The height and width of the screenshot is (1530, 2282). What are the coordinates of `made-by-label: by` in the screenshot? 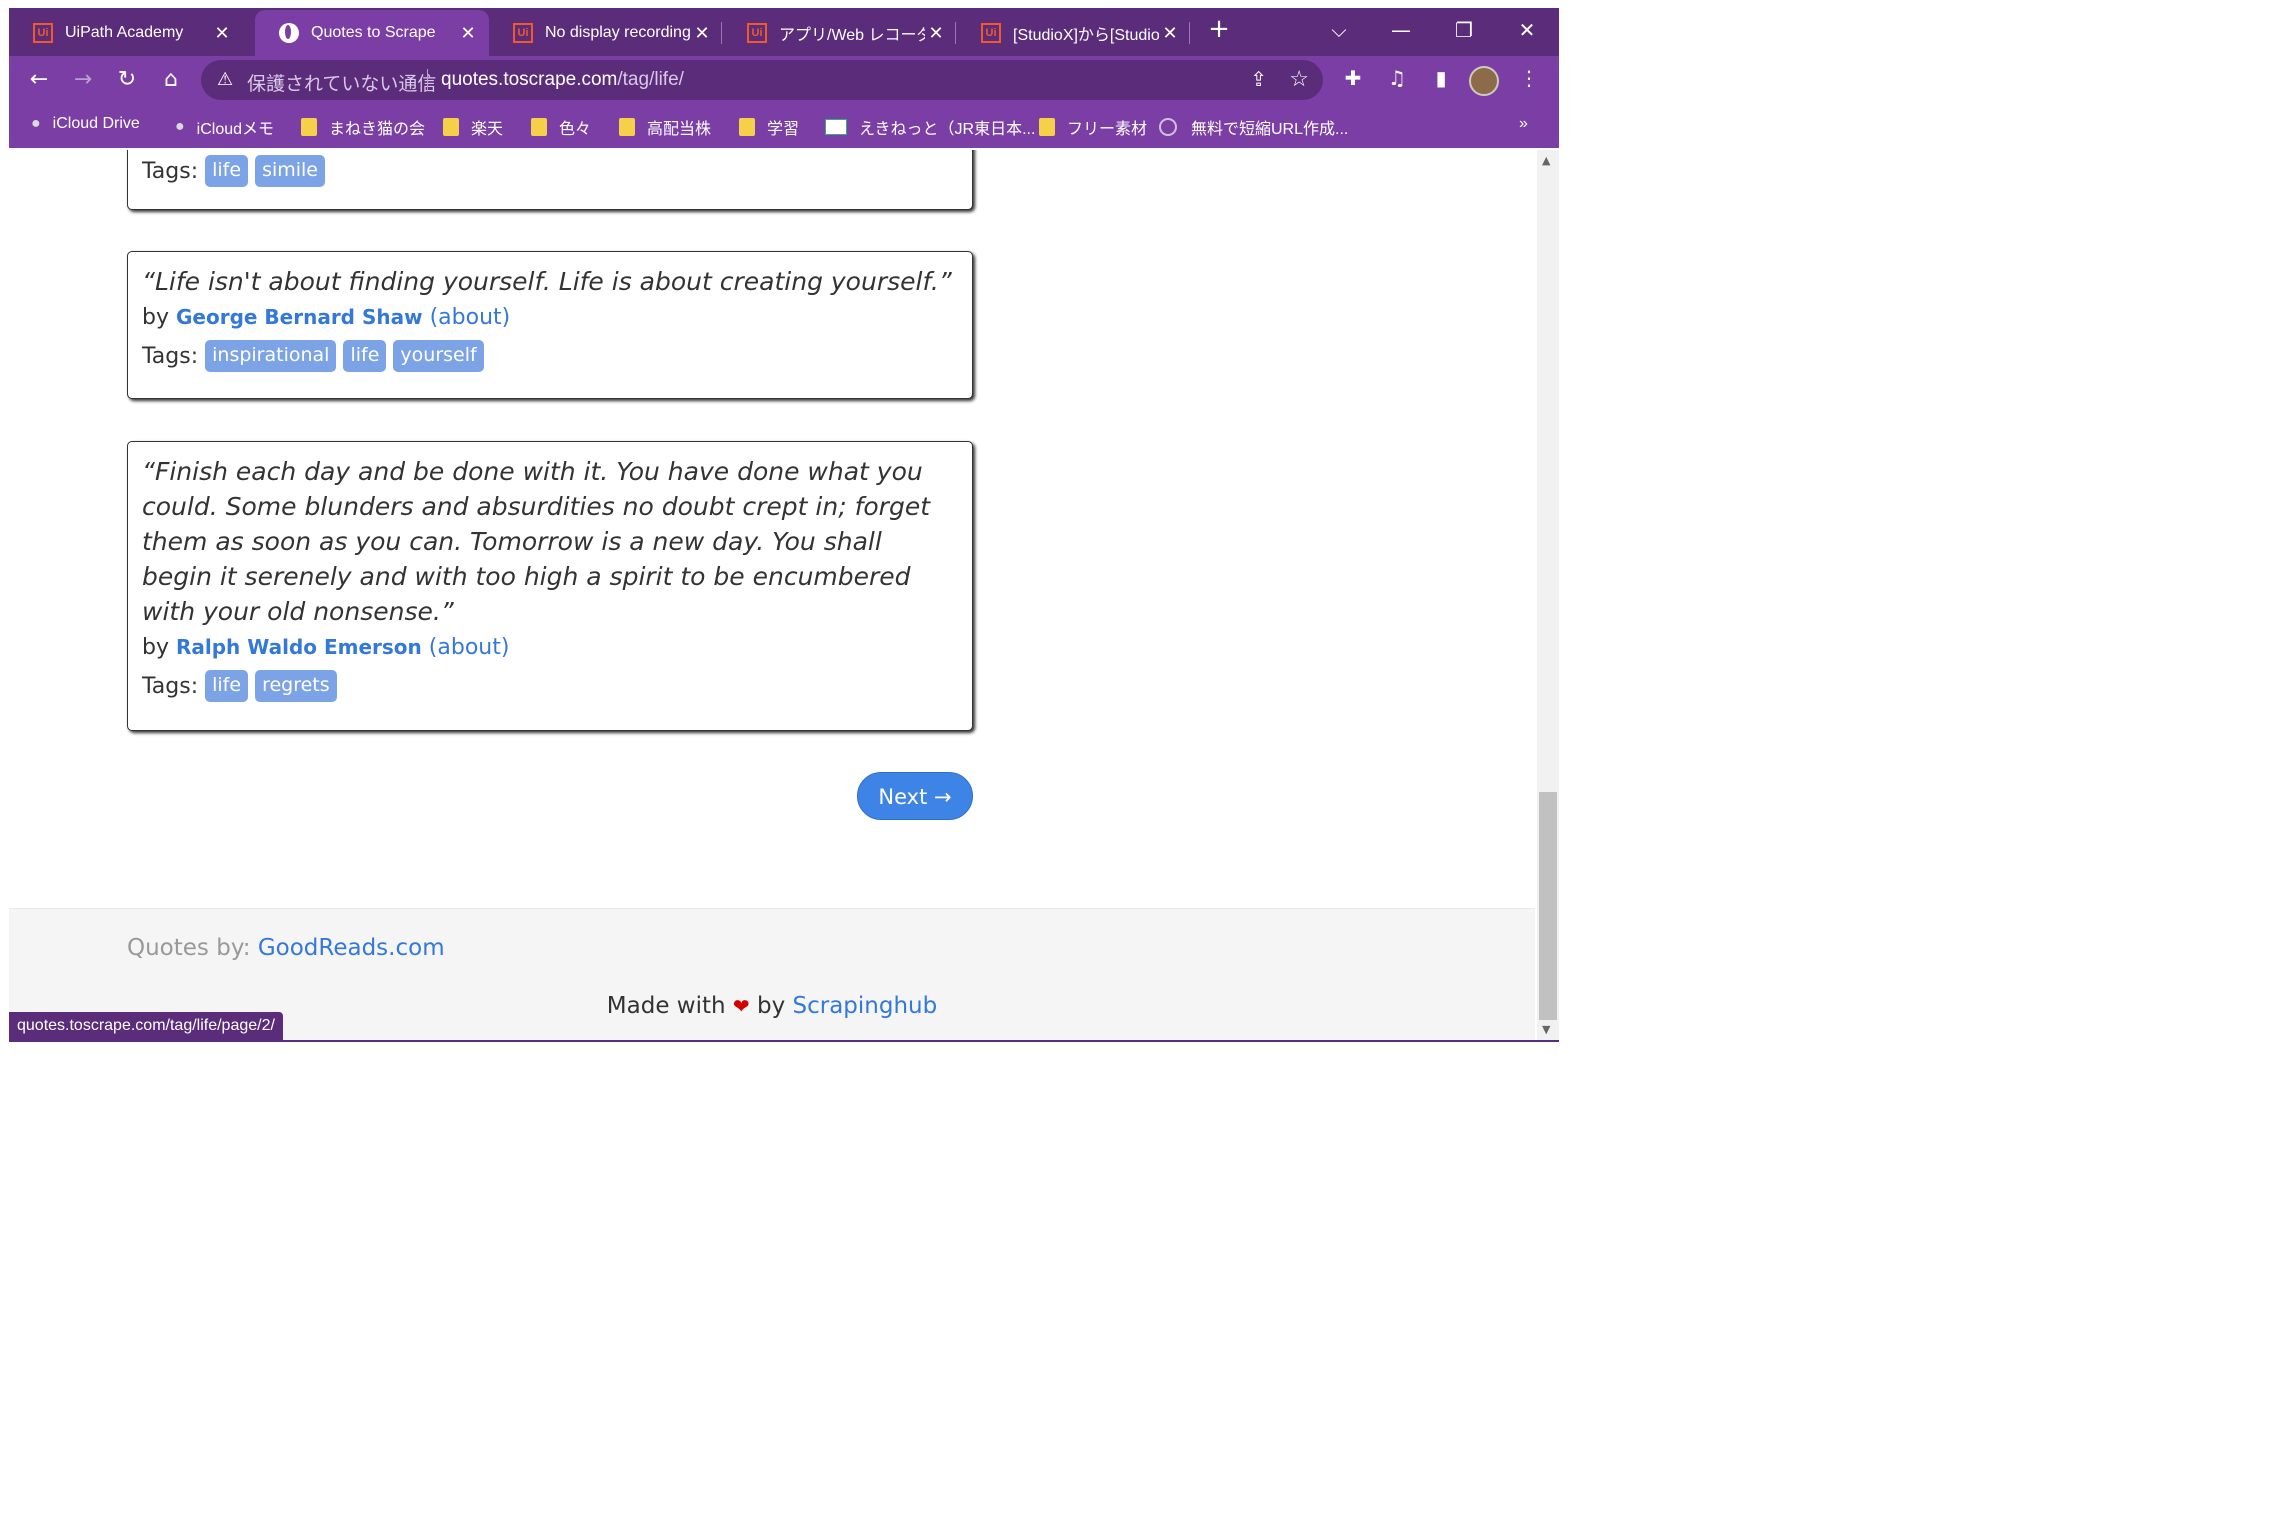 It's located at (771, 1006).